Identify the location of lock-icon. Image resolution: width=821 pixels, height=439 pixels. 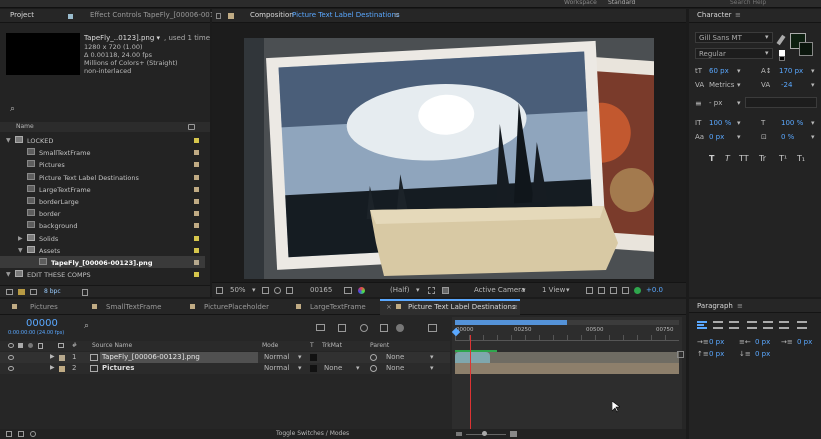
(218, 16).